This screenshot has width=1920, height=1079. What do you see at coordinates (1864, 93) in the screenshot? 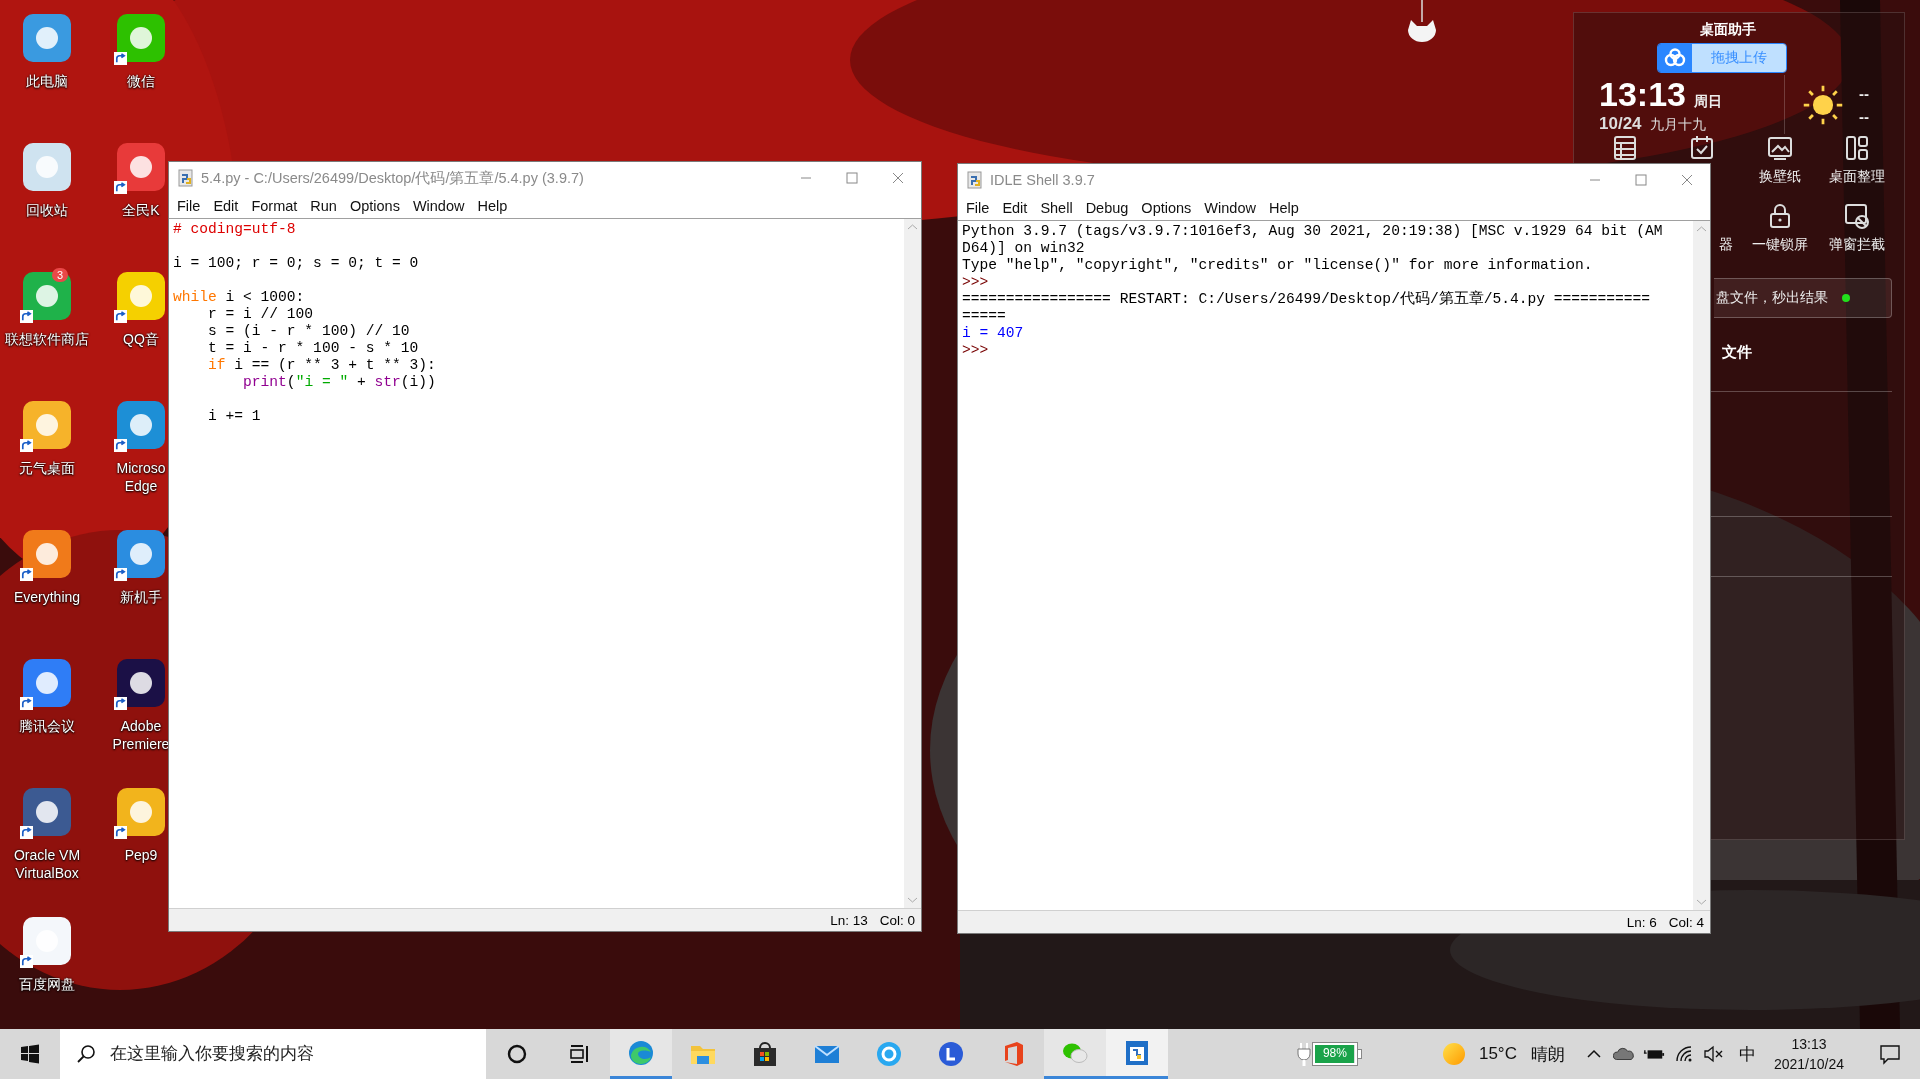
I see `high-temperature: --` at bounding box center [1864, 93].